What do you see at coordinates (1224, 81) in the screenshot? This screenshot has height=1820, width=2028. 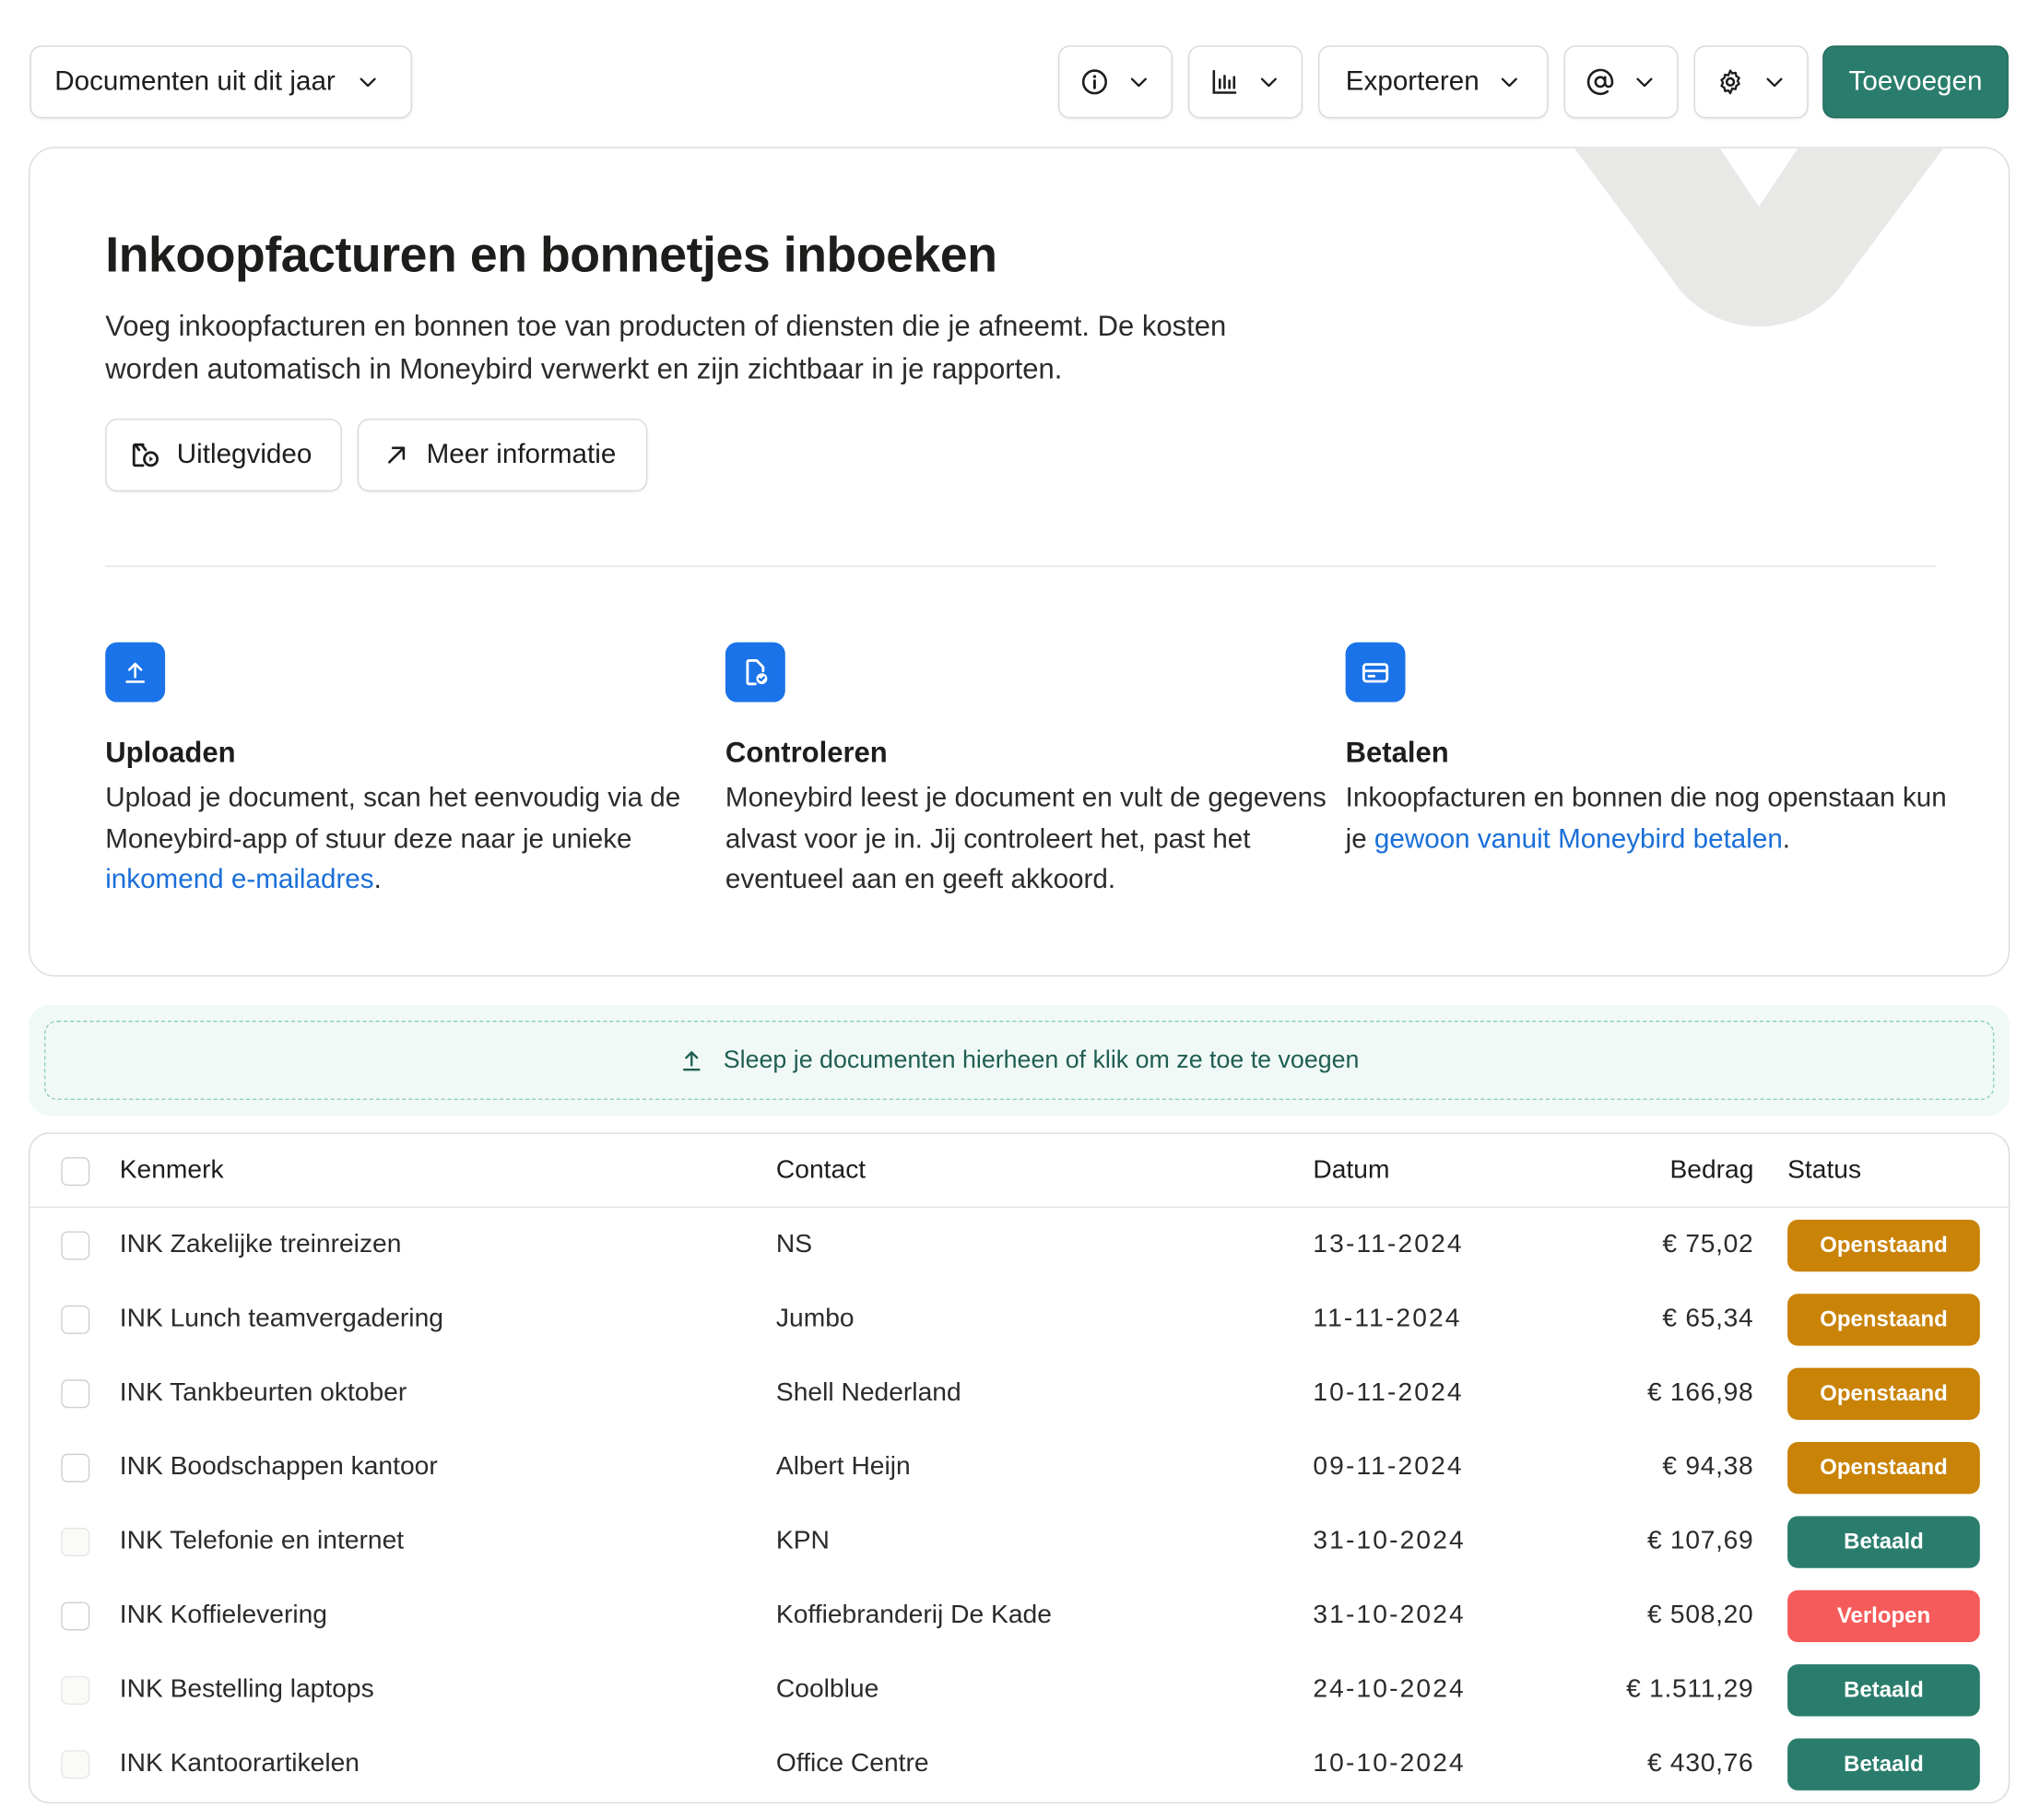 I see `chart-icon` at bounding box center [1224, 81].